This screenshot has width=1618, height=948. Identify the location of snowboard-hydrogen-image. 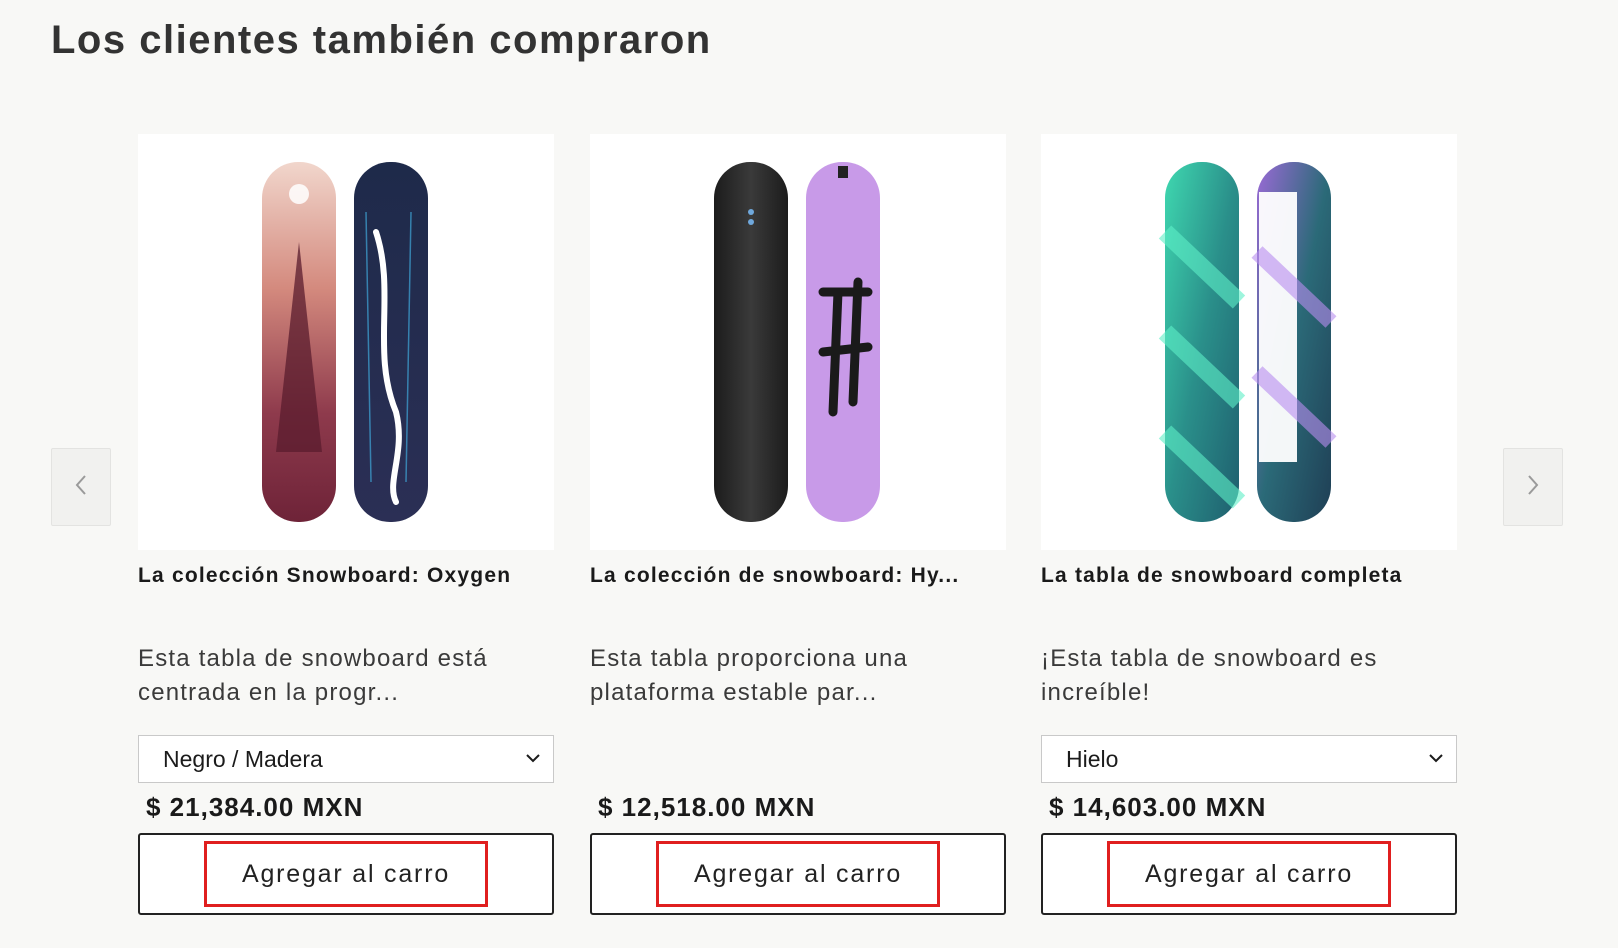
(797, 342).